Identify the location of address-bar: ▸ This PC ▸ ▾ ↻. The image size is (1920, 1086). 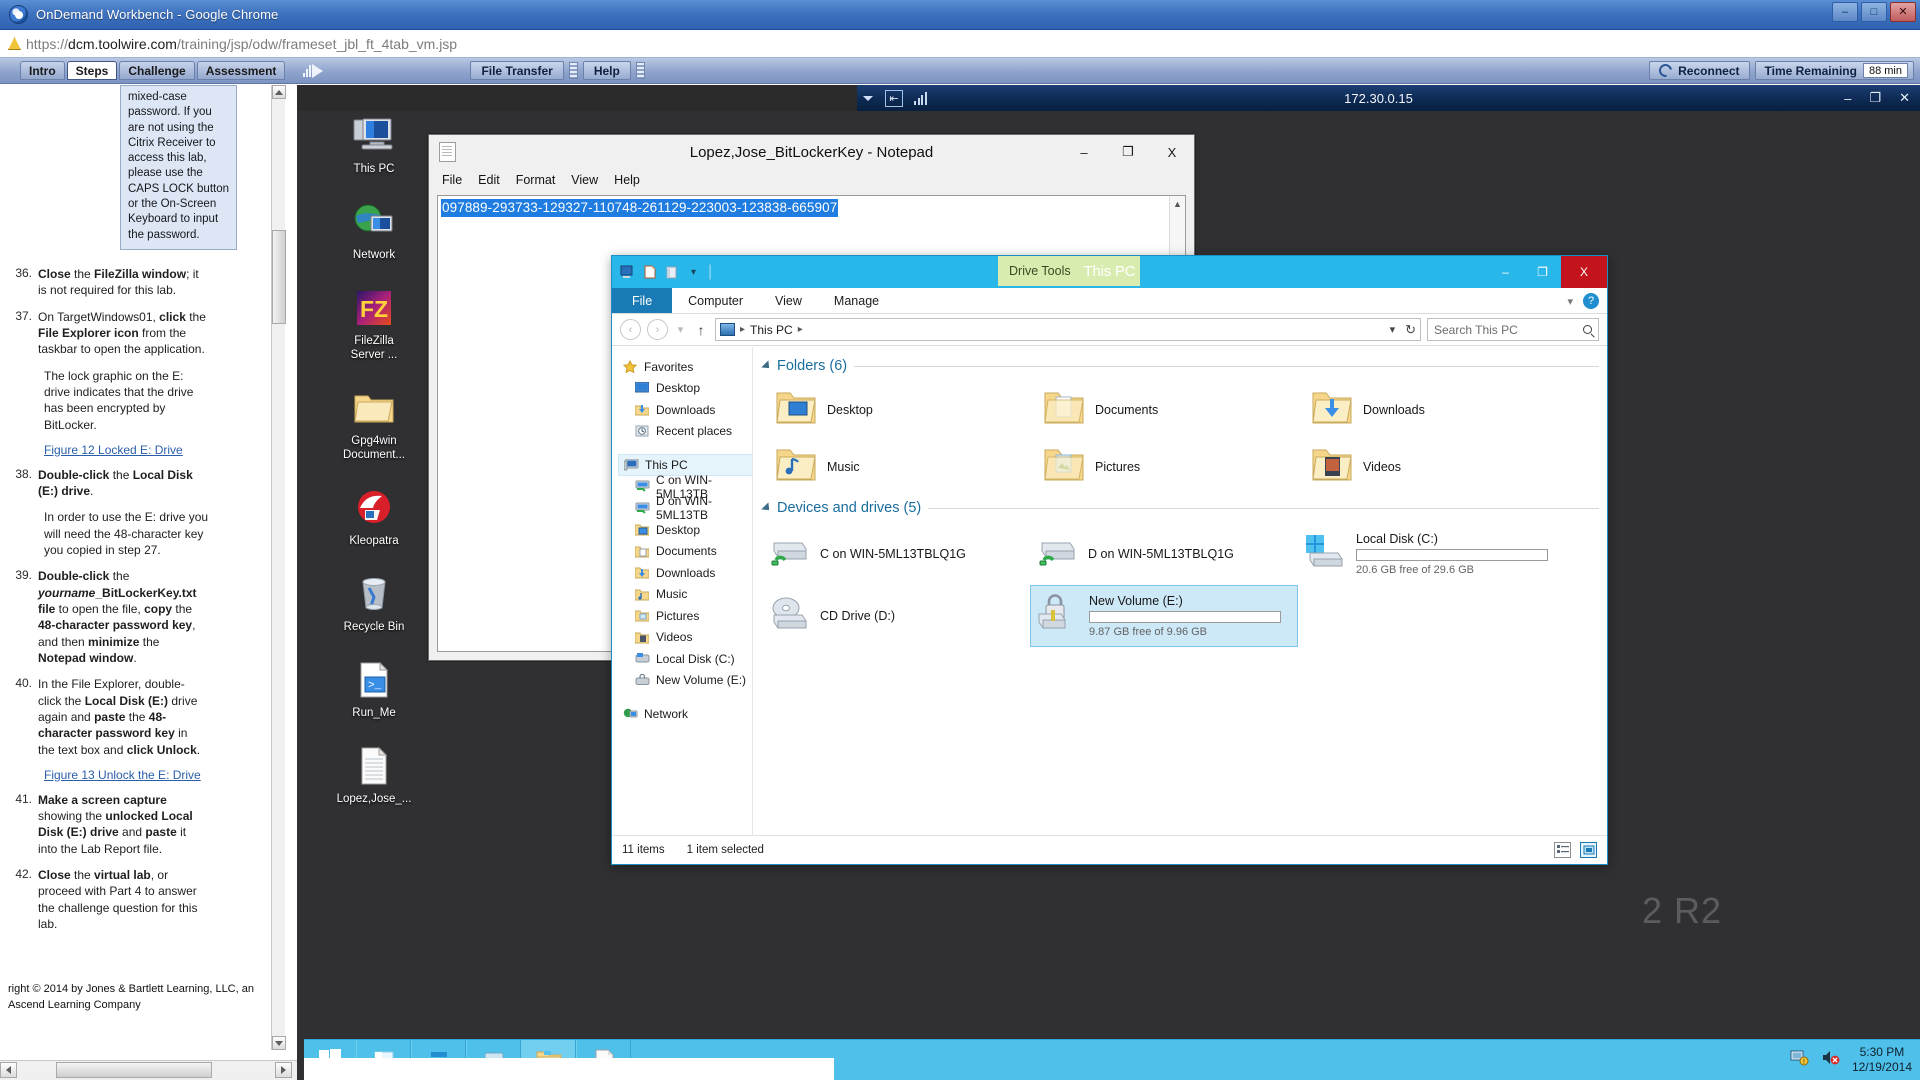
(1068, 329).